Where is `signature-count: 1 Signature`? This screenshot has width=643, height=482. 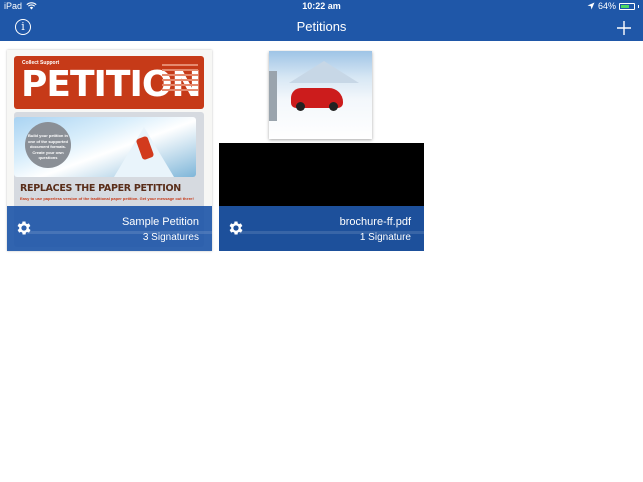
signature-count: 1 Signature is located at coordinates (385, 237).